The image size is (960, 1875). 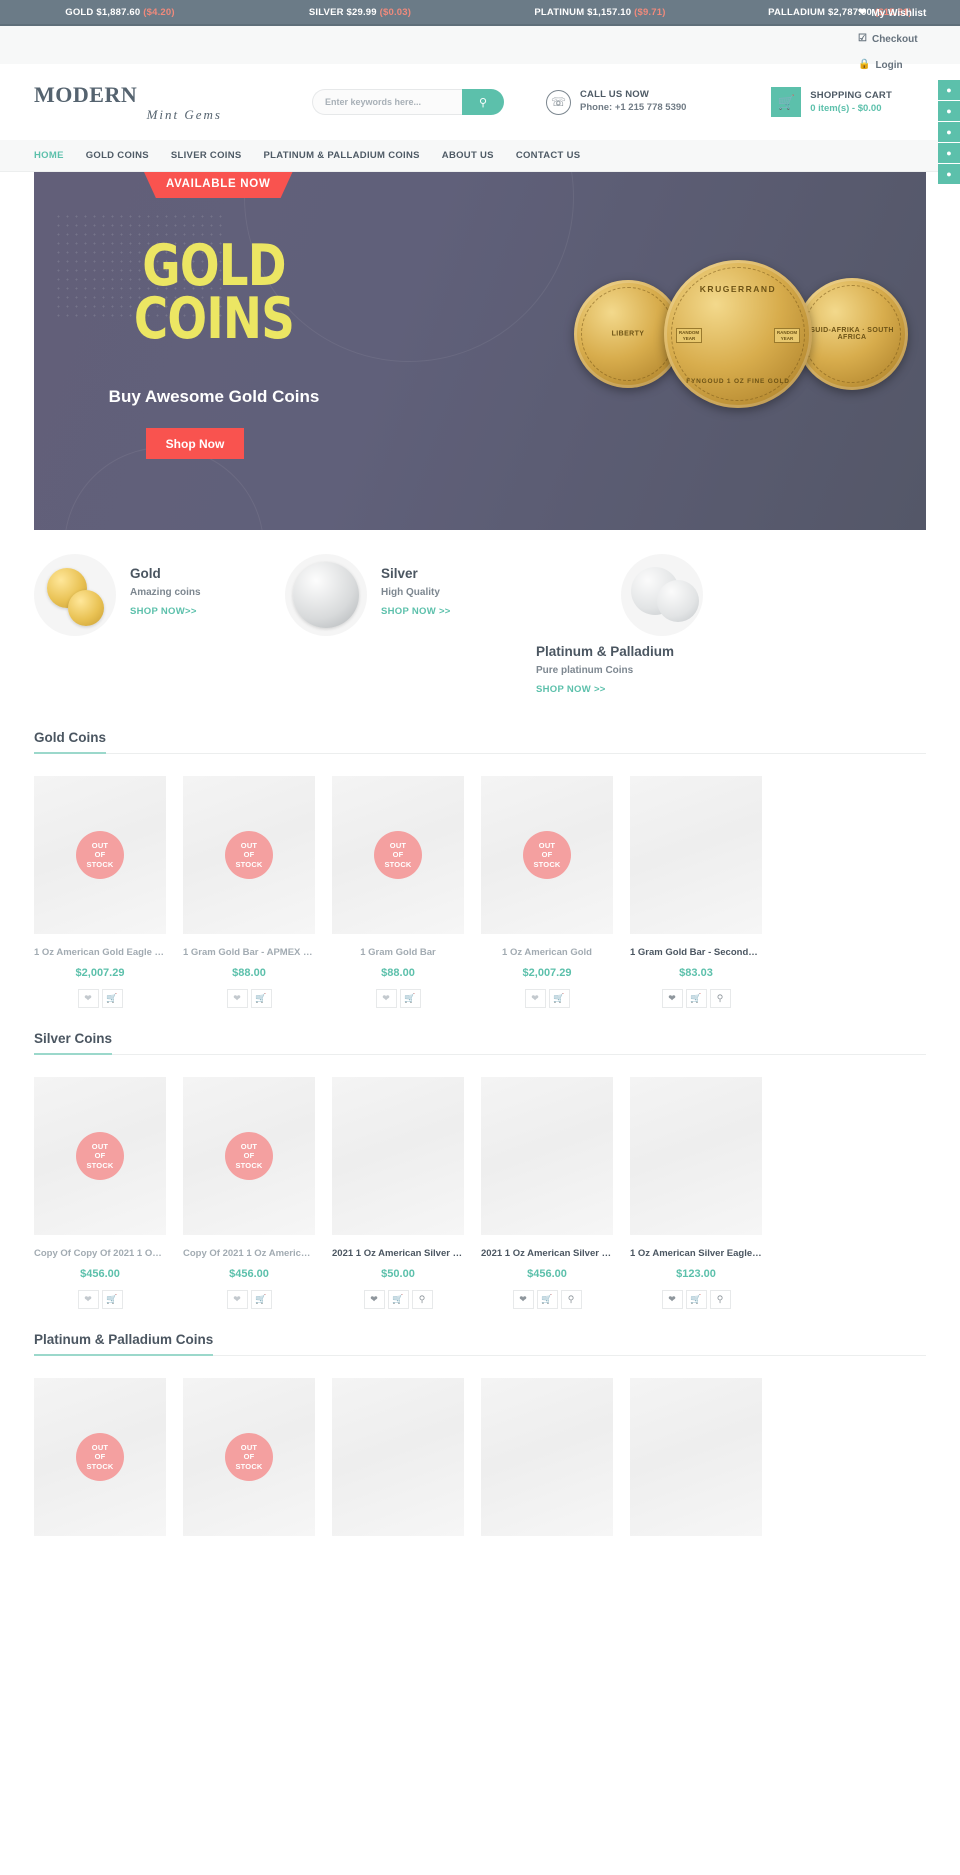 What do you see at coordinates (949, 111) in the screenshot?
I see `twitter-icon: ●` at bounding box center [949, 111].